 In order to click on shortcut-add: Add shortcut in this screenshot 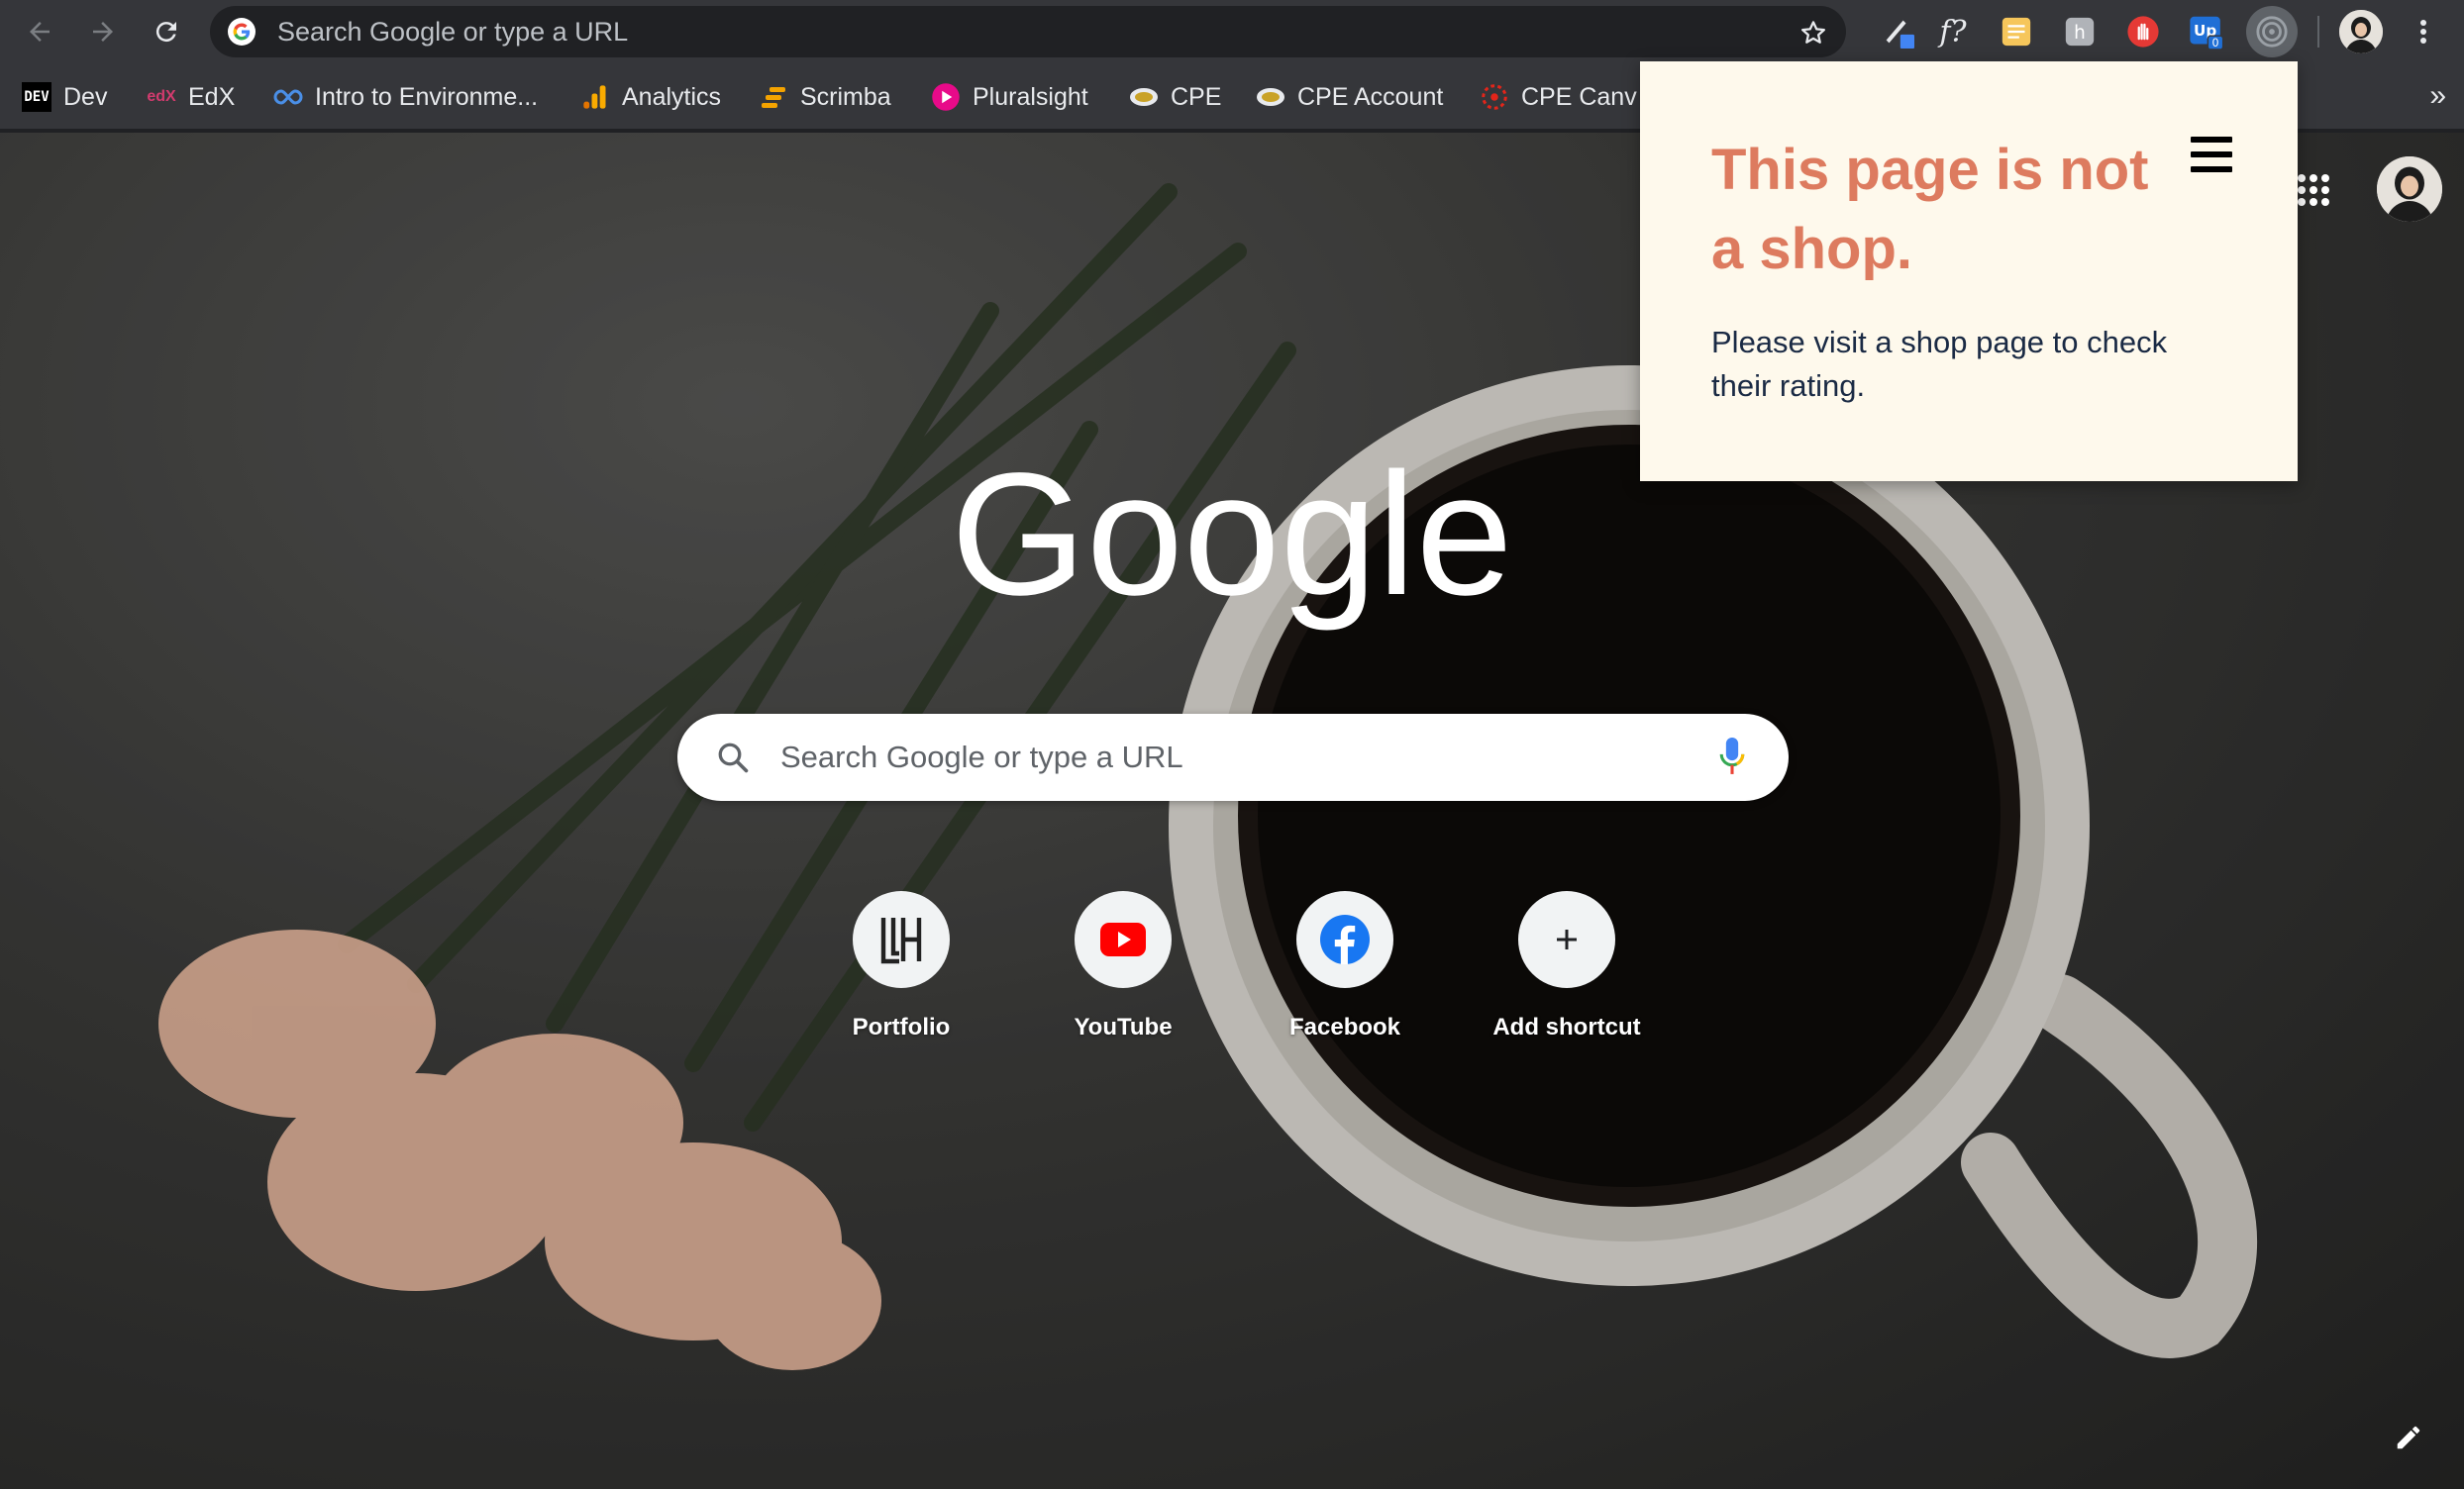, I will do `click(1567, 966)`.